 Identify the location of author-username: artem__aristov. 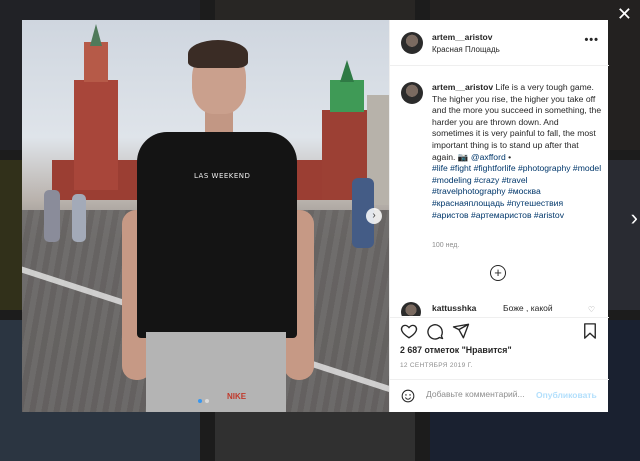
(462, 37).